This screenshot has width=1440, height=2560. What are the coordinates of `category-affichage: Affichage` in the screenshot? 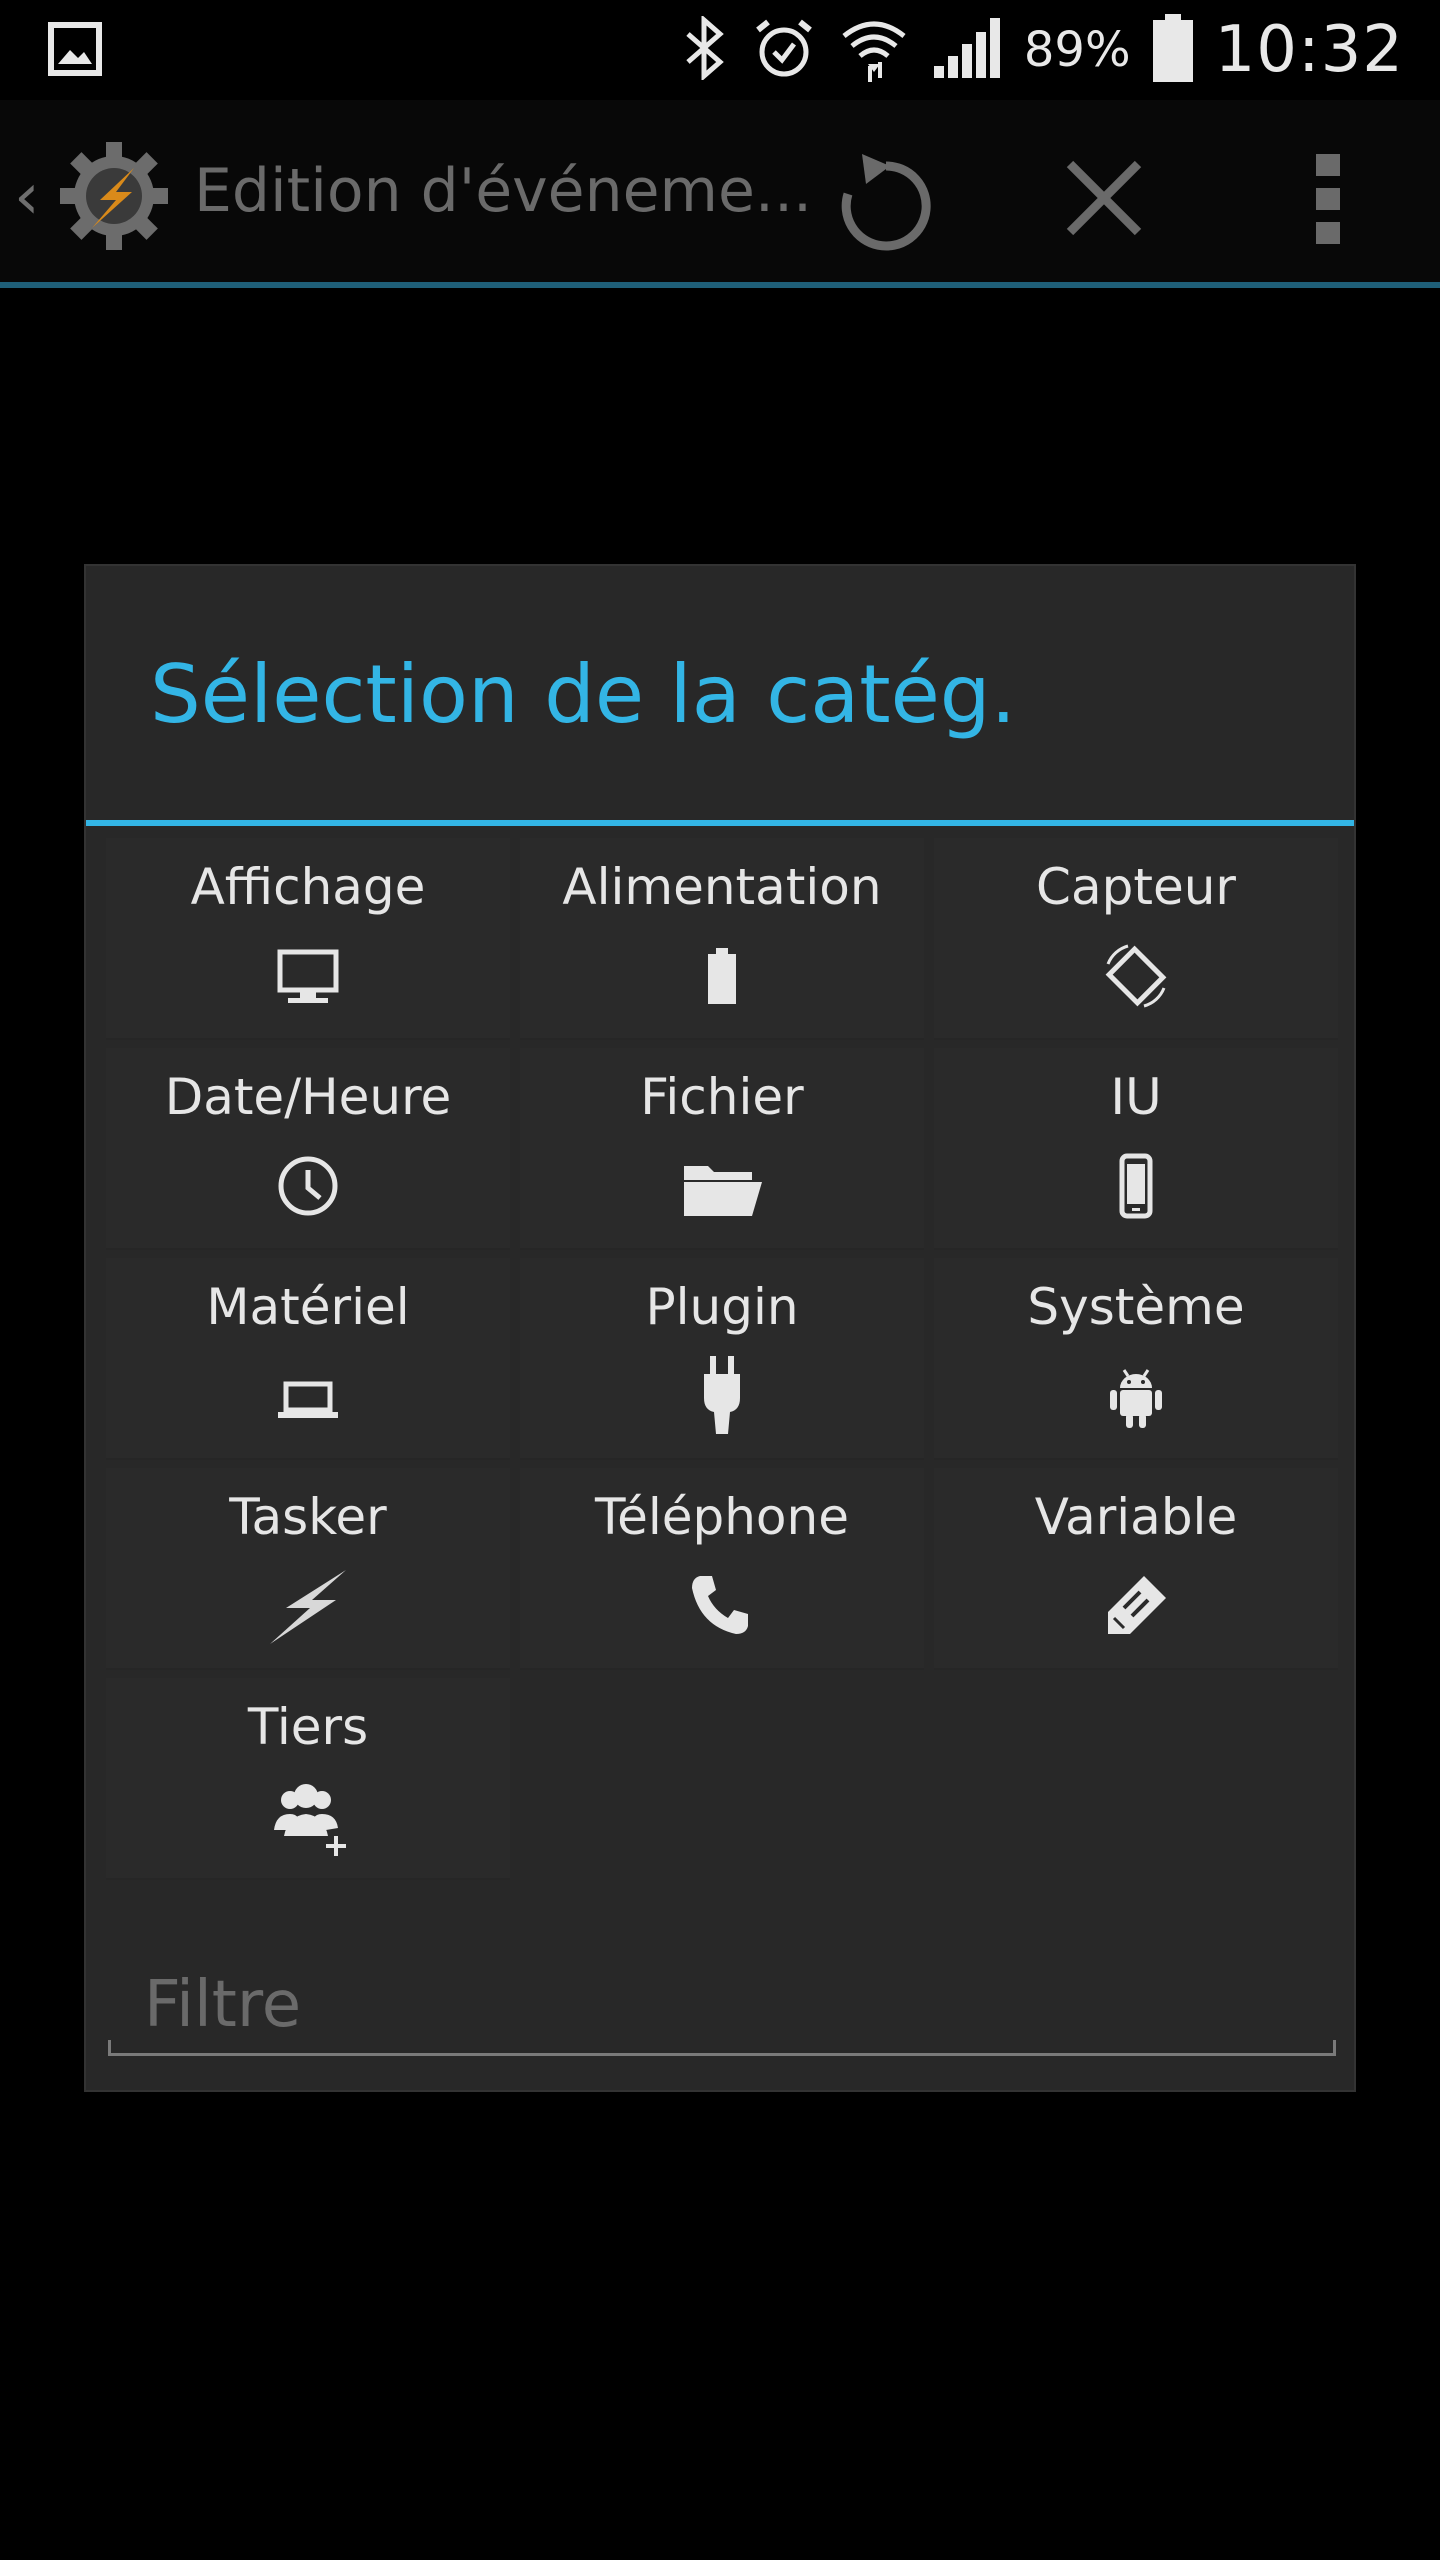 It's located at (308, 939).